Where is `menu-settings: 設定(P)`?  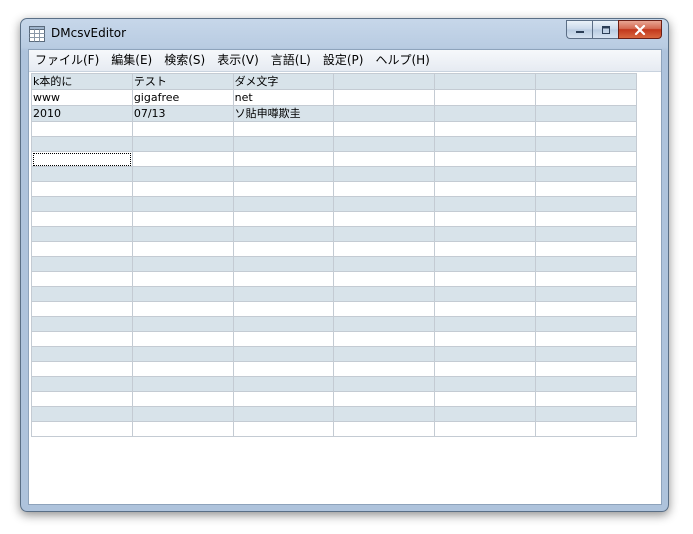
menu-settings: 設定(P) is located at coordinates (343, 60).